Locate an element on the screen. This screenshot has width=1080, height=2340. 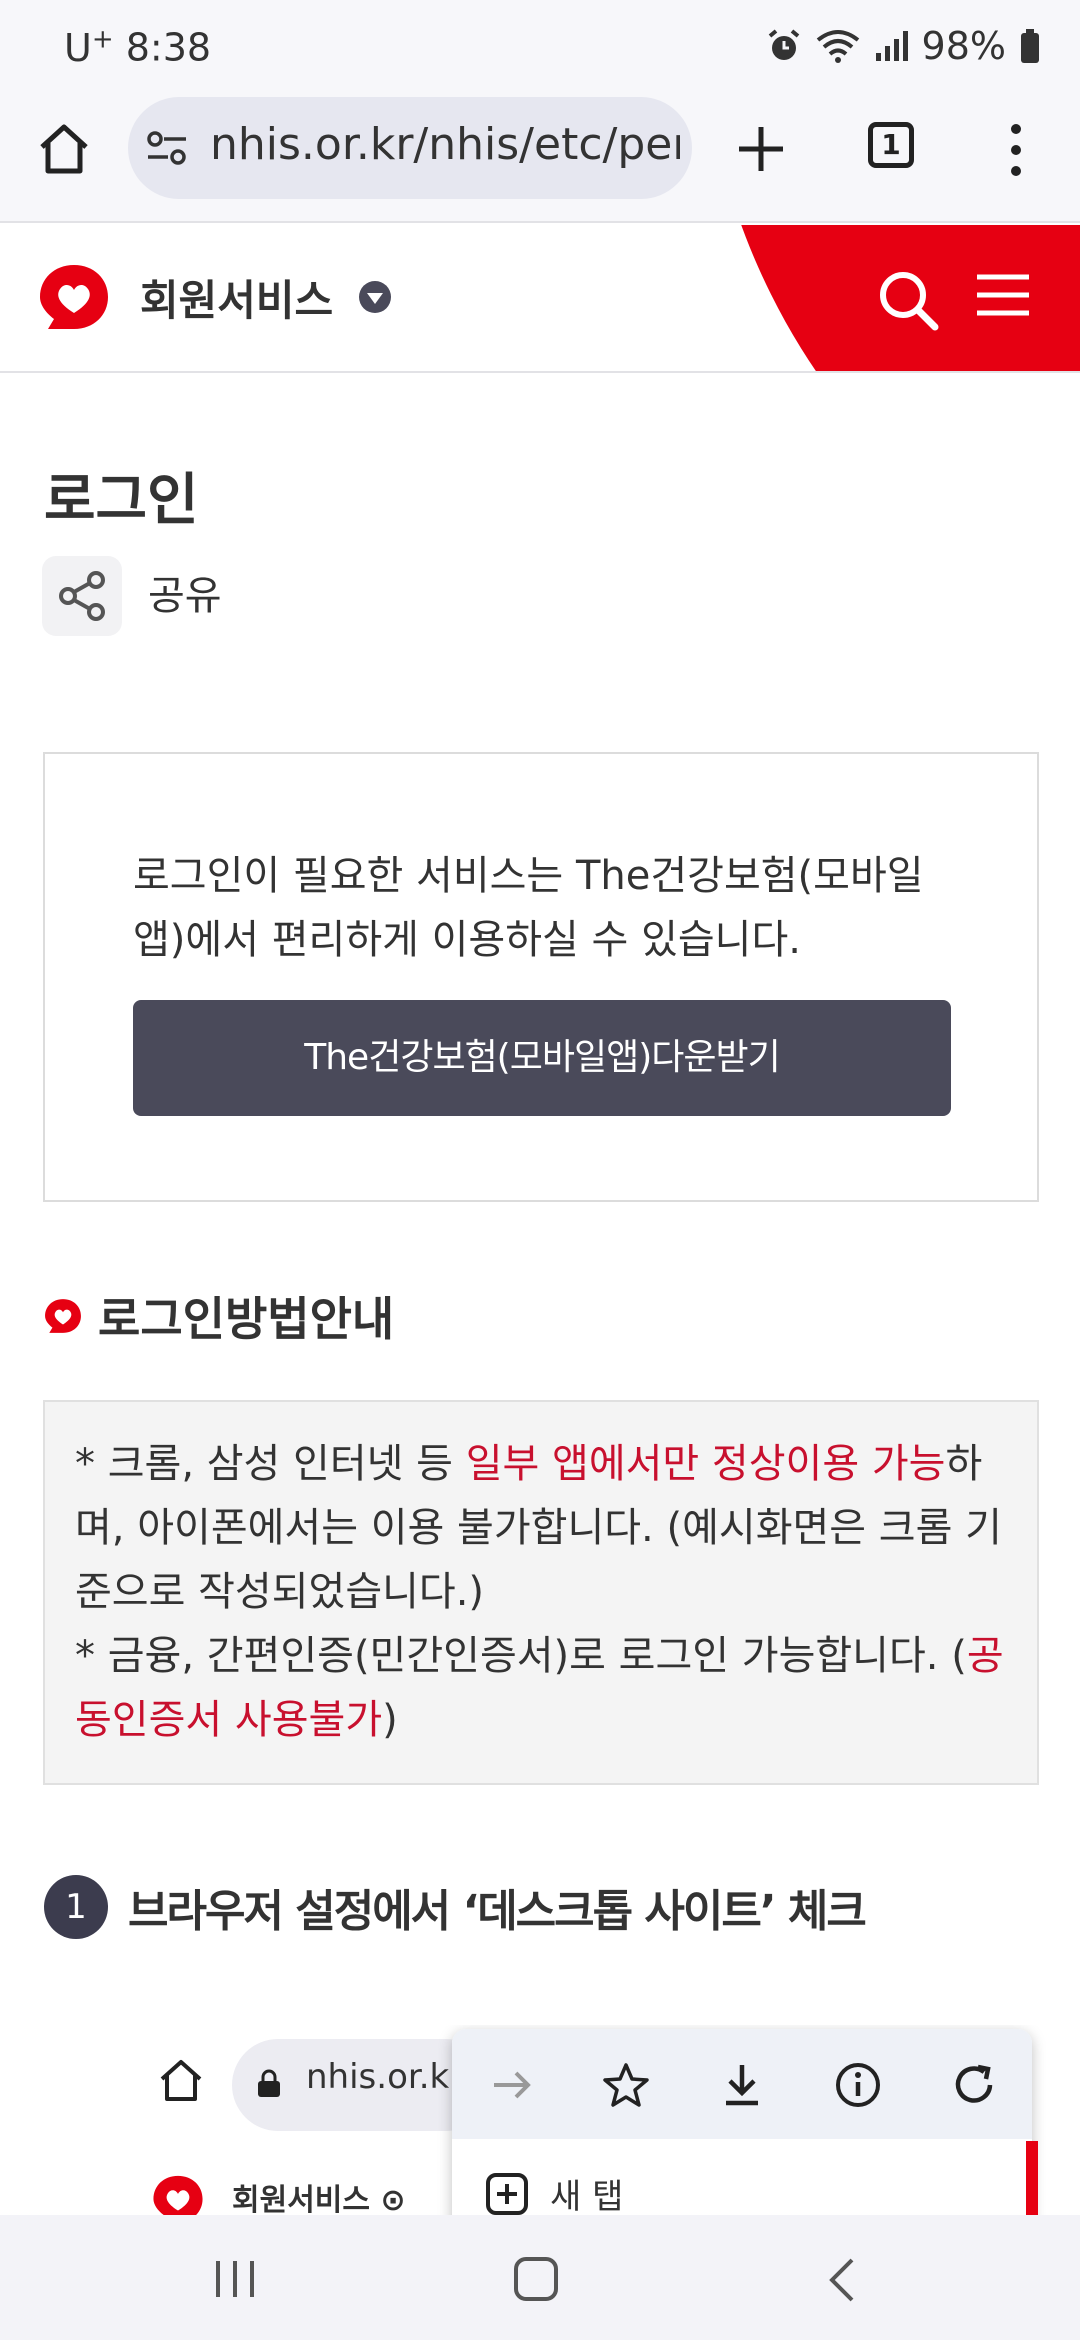
hamburger-menu-icon is located at coordinates (1003, 295).